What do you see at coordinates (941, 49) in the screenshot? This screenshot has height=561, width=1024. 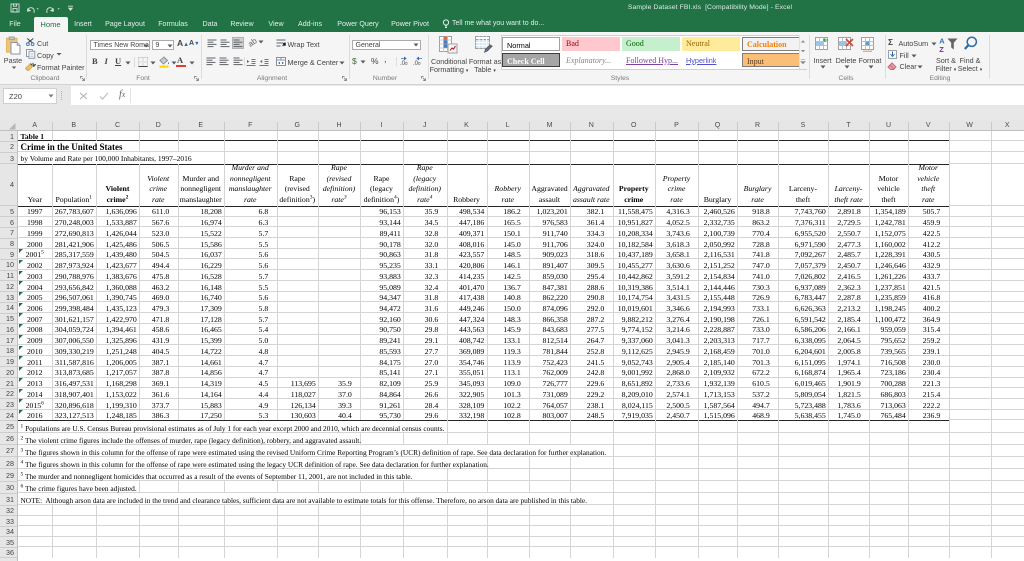 I see `svg-text: Z` at bounding box center [941, 49].